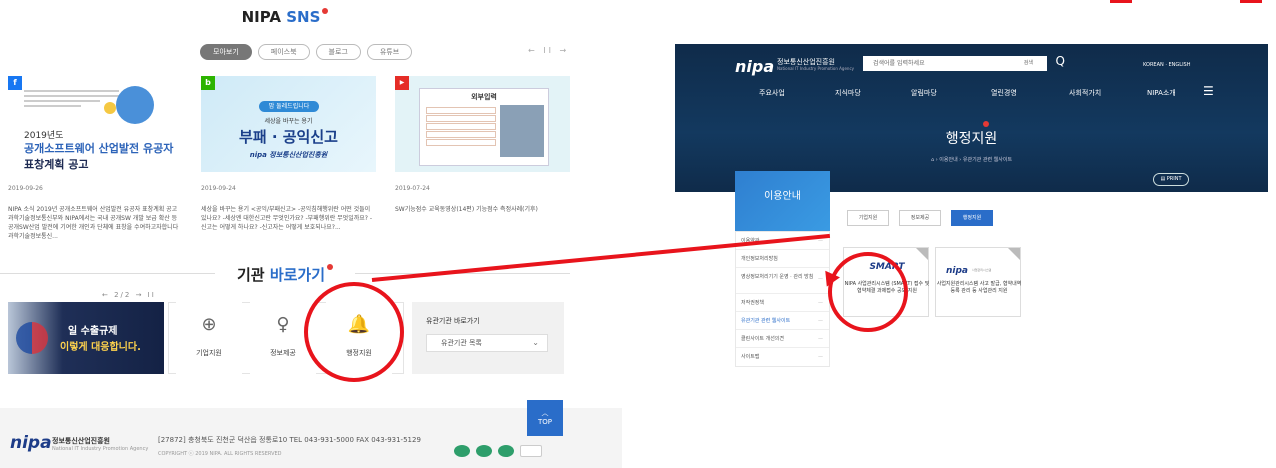 The width and height of the screenshot is (1276, 468). I want to click on sns-section-title: NIPA SNS, so click(285, 17).